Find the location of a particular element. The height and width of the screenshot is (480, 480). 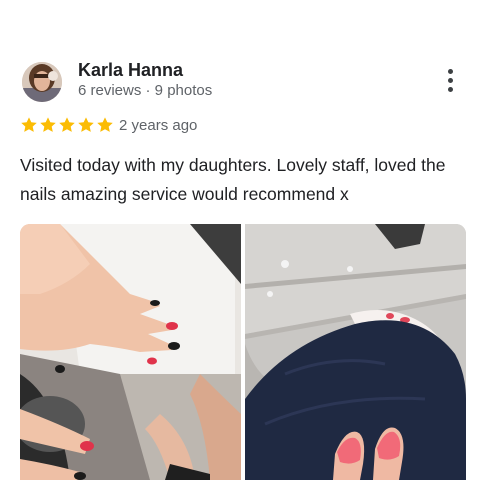

avatar is located at coordinates (42, 82).